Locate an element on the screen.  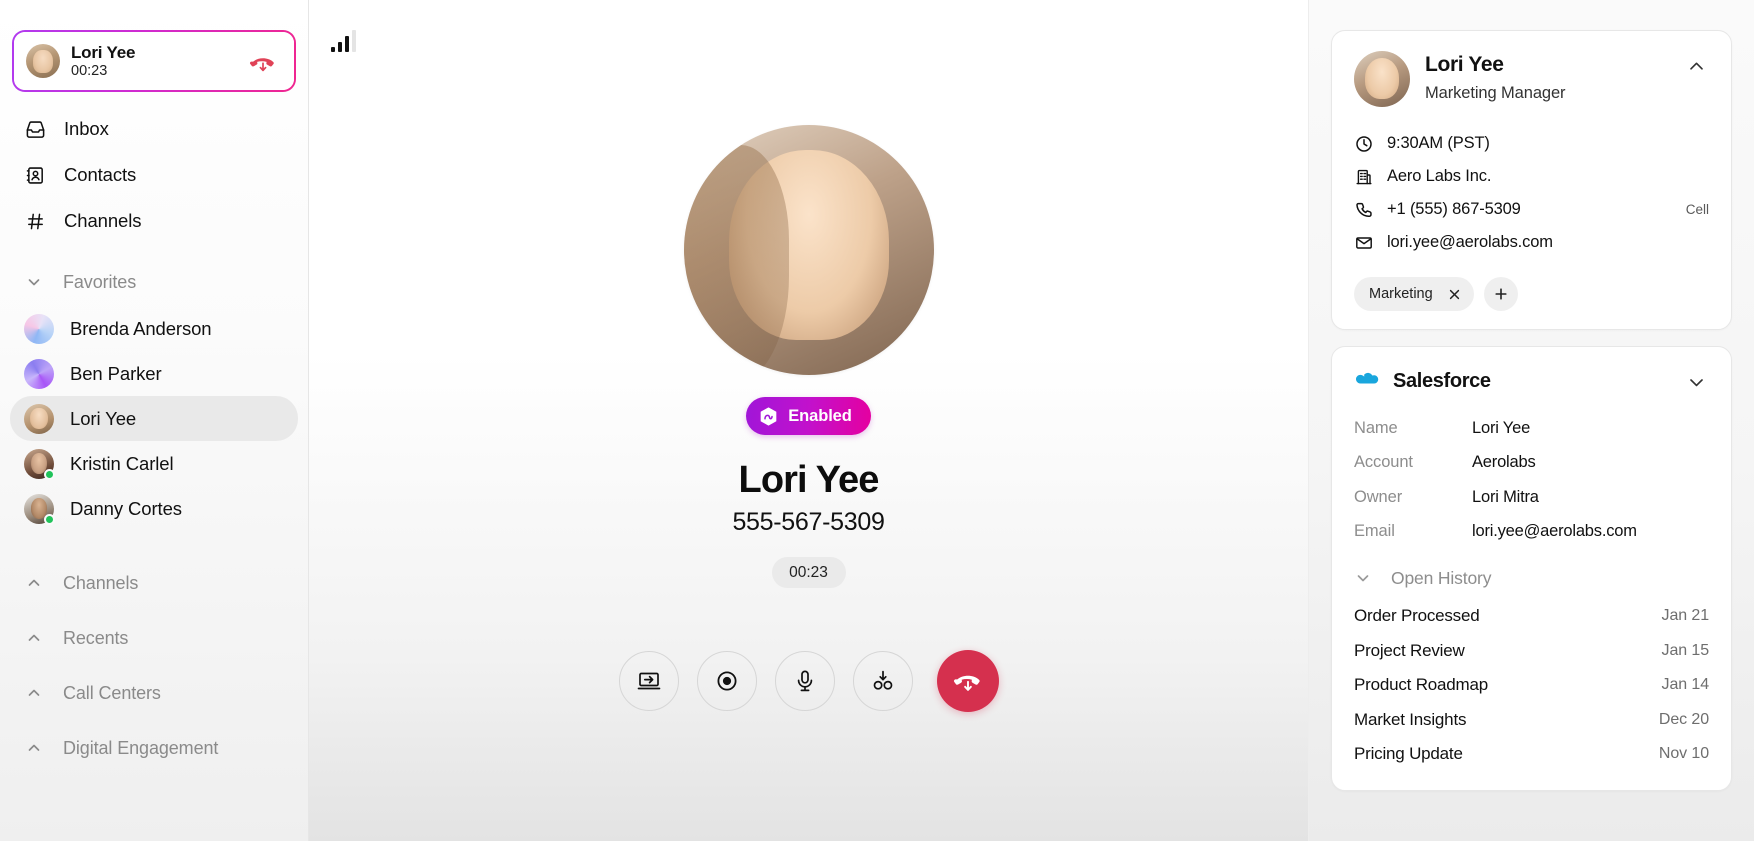
list-item: Project Review Jan 15 is located at coordinates (1531, 651).